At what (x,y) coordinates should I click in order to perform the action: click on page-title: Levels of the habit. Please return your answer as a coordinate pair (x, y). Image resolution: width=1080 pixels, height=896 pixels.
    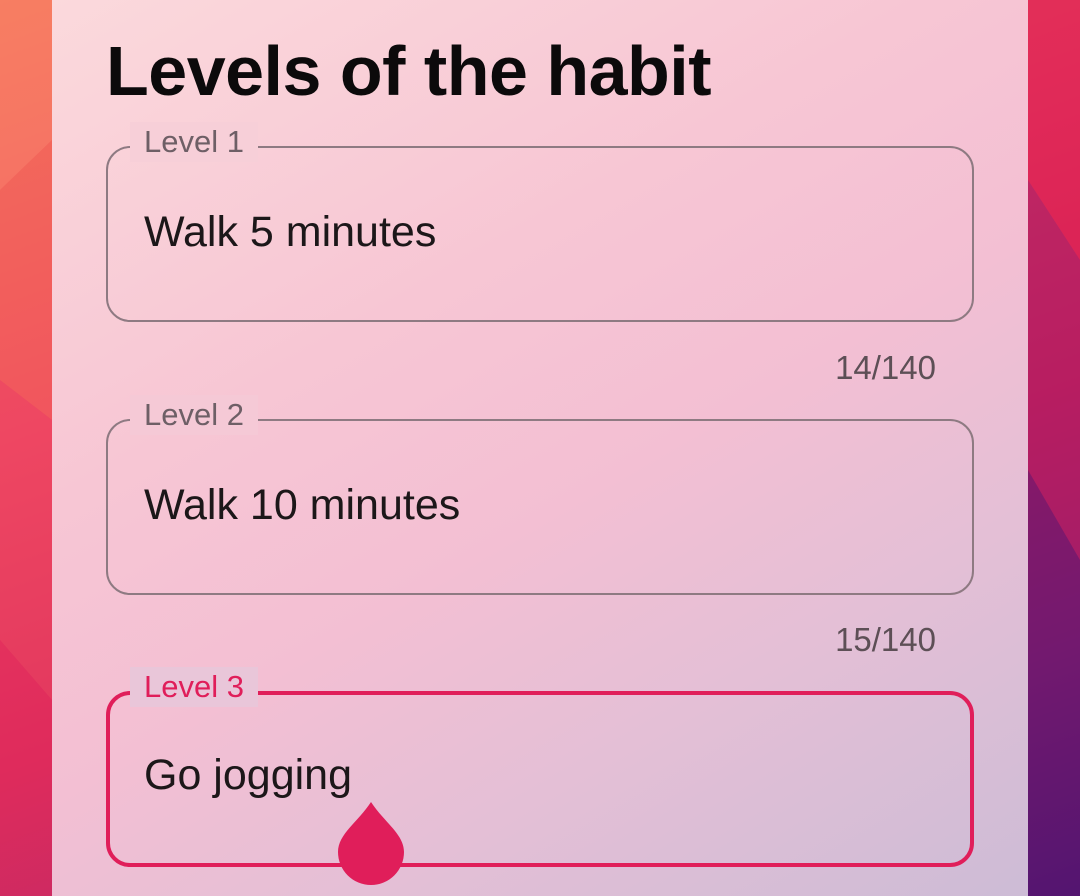
    Looking at the image, I should click on (409, 71).